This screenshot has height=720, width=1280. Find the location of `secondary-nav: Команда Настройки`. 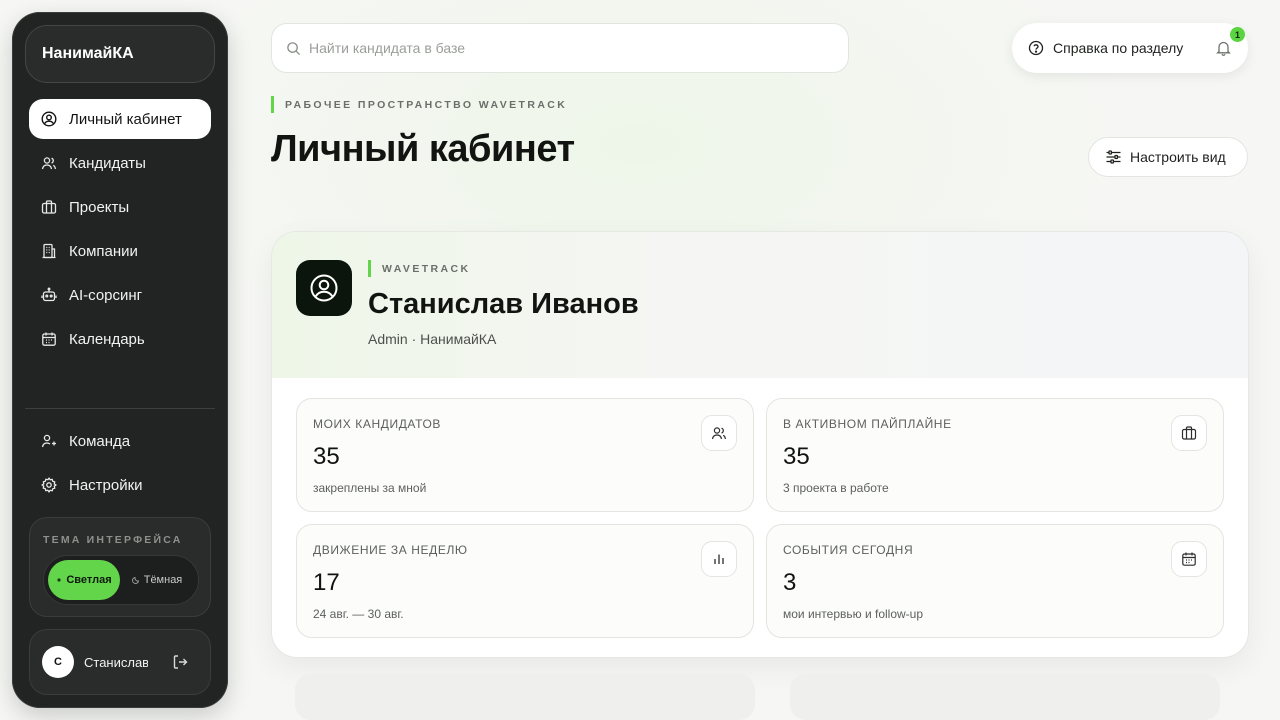

secondary-nav: Команда Настройки is located at coordinates (120, 465).